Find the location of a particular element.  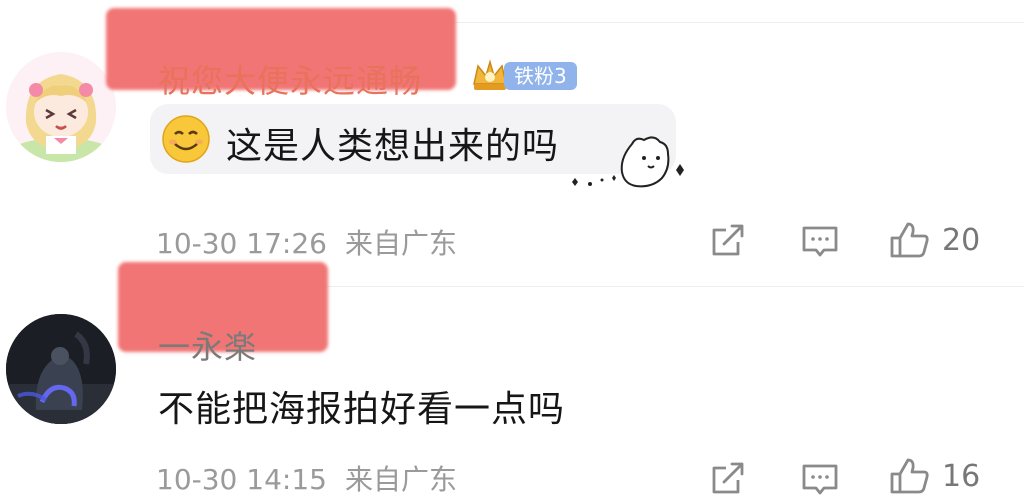

comment-text: 不能把海报拍好看一点吗 is located at coordinates (362, 409).